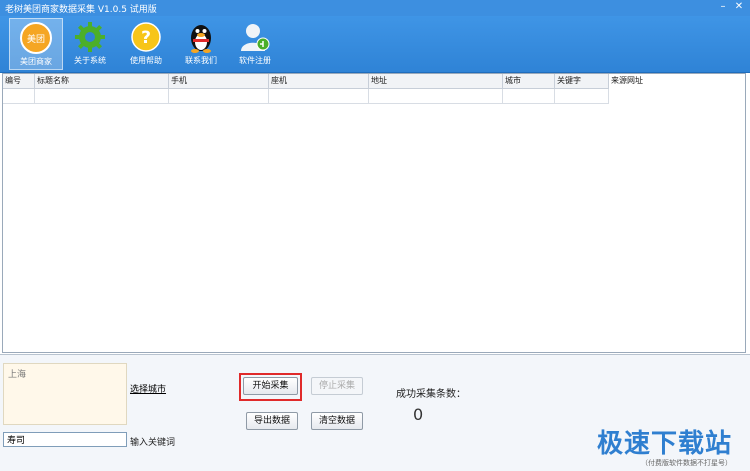 The height and width of the screenshot is (471, 750). What do you see at coordinates (65, 394) in the screenshot?
I see `city-list: 上海` at bounding box center [65, 394].